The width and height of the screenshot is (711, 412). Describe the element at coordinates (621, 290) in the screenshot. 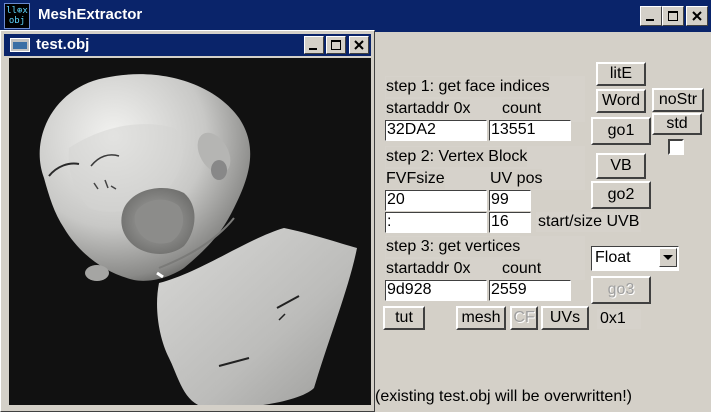

I see `go3-button: go3` at that location.